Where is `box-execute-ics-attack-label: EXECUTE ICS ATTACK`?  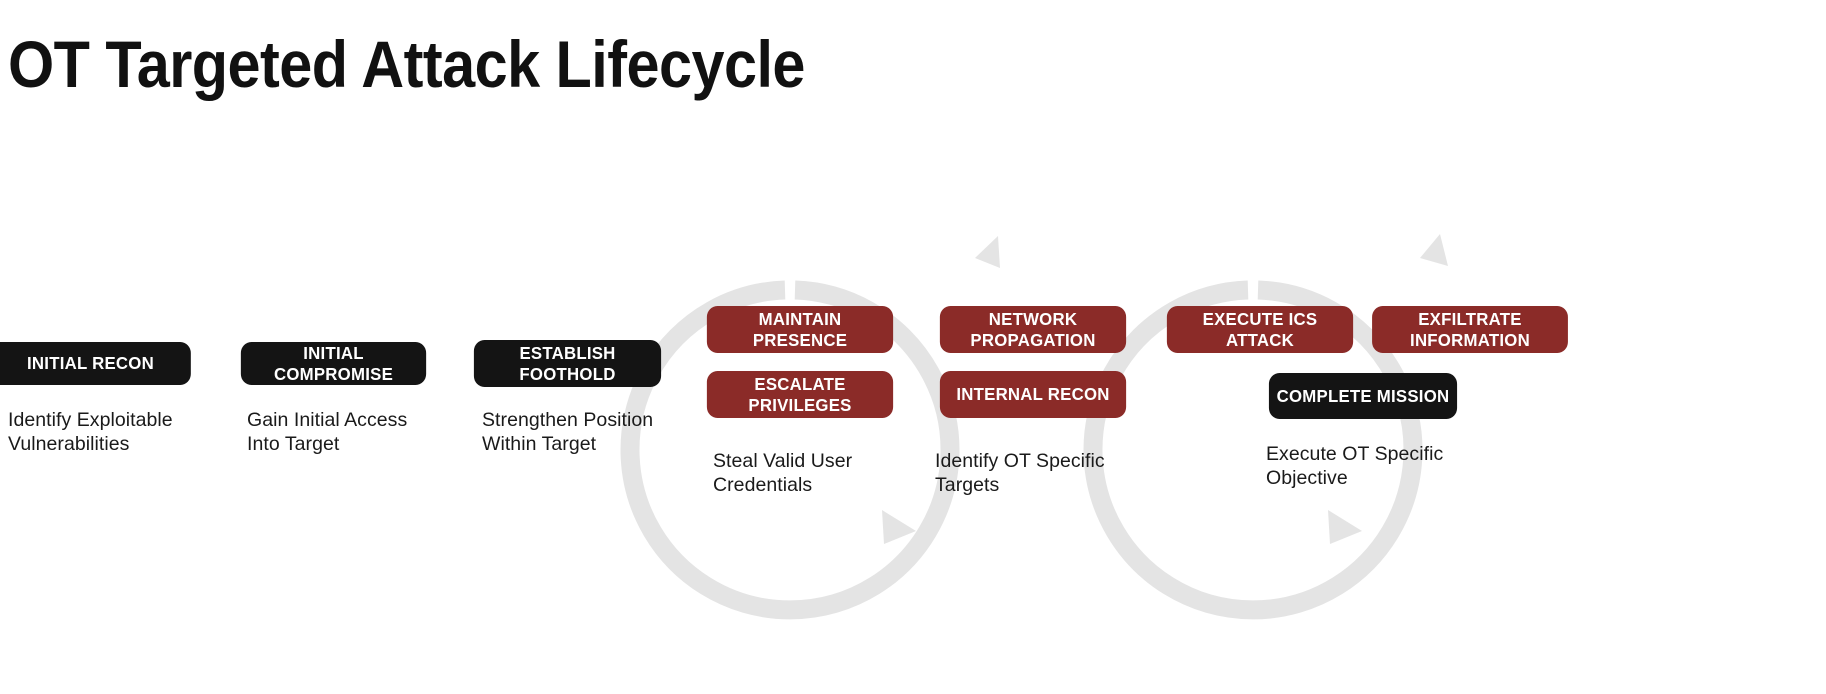 box-execute-ics-attack-label: EXECUTE ICS ATTACK is located at coordinates (1260, 329).